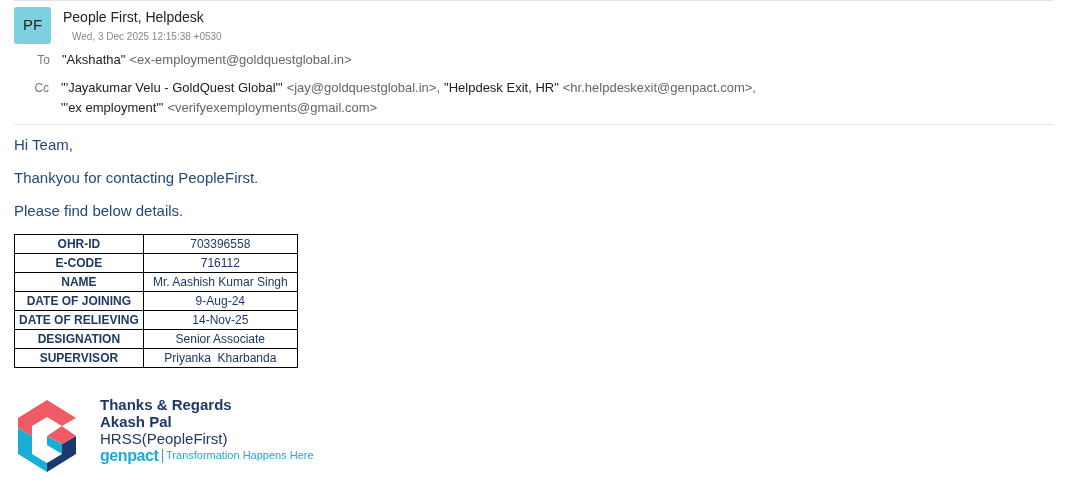 This screenshot has width=1067, height=485. What do you see at coordinates (147, 37) in the screenshot?
I see `sent-date: Wed, 3 Dec 2025 12:15:38 +0530` at bounding box center [147, 37].